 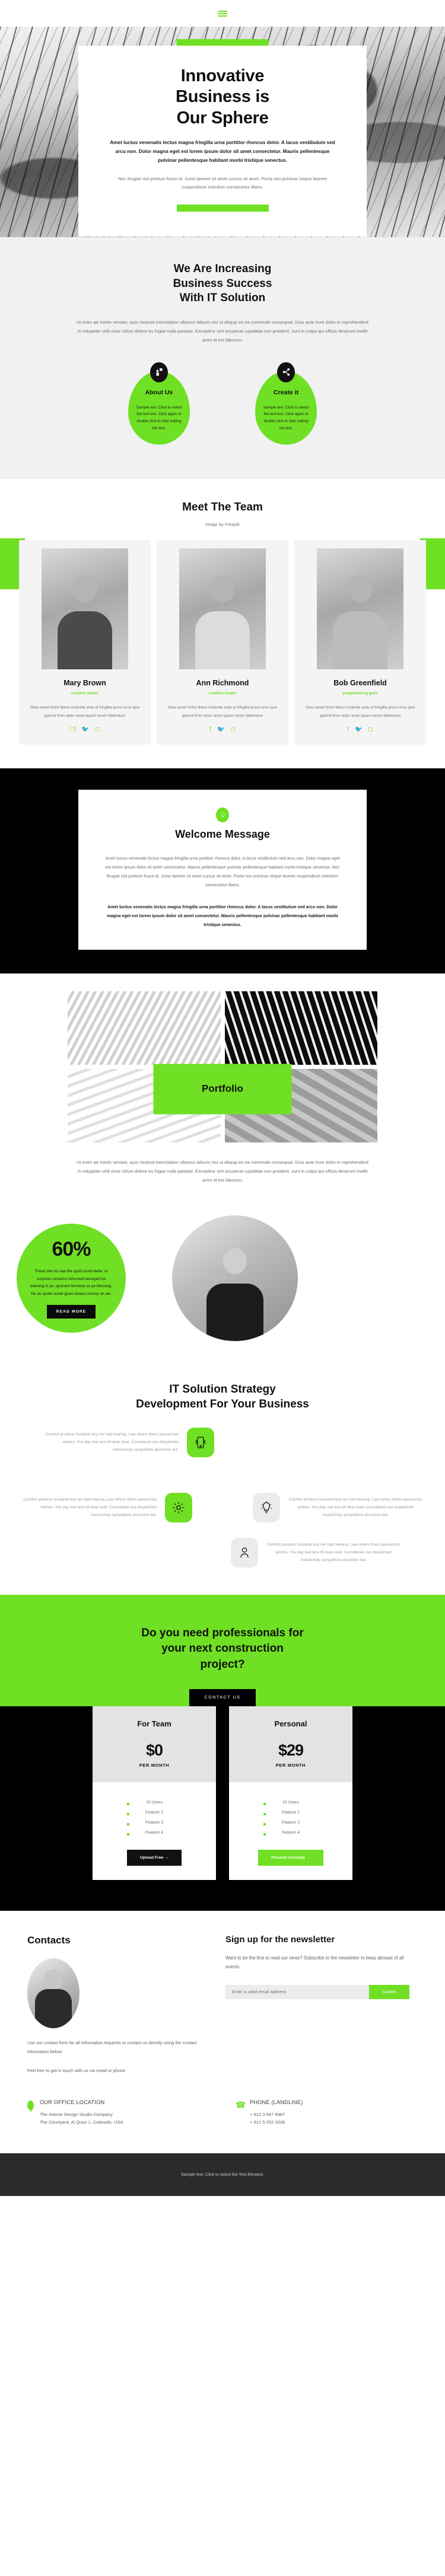 What do you see at coordinates (159, 372) in the screenshot?
I see `layers-icon` at bounding box center [159, 372].